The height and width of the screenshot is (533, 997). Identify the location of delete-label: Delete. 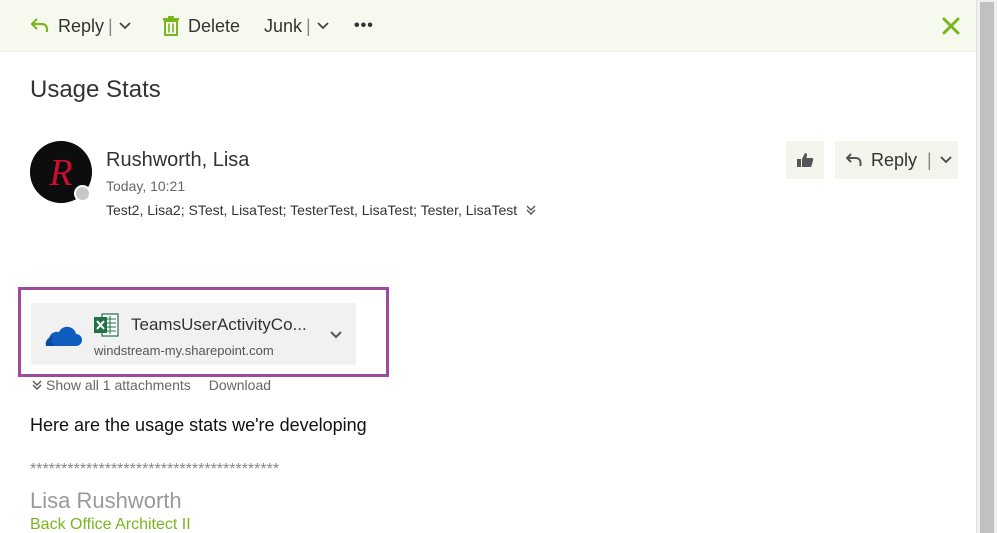
(214, 25).